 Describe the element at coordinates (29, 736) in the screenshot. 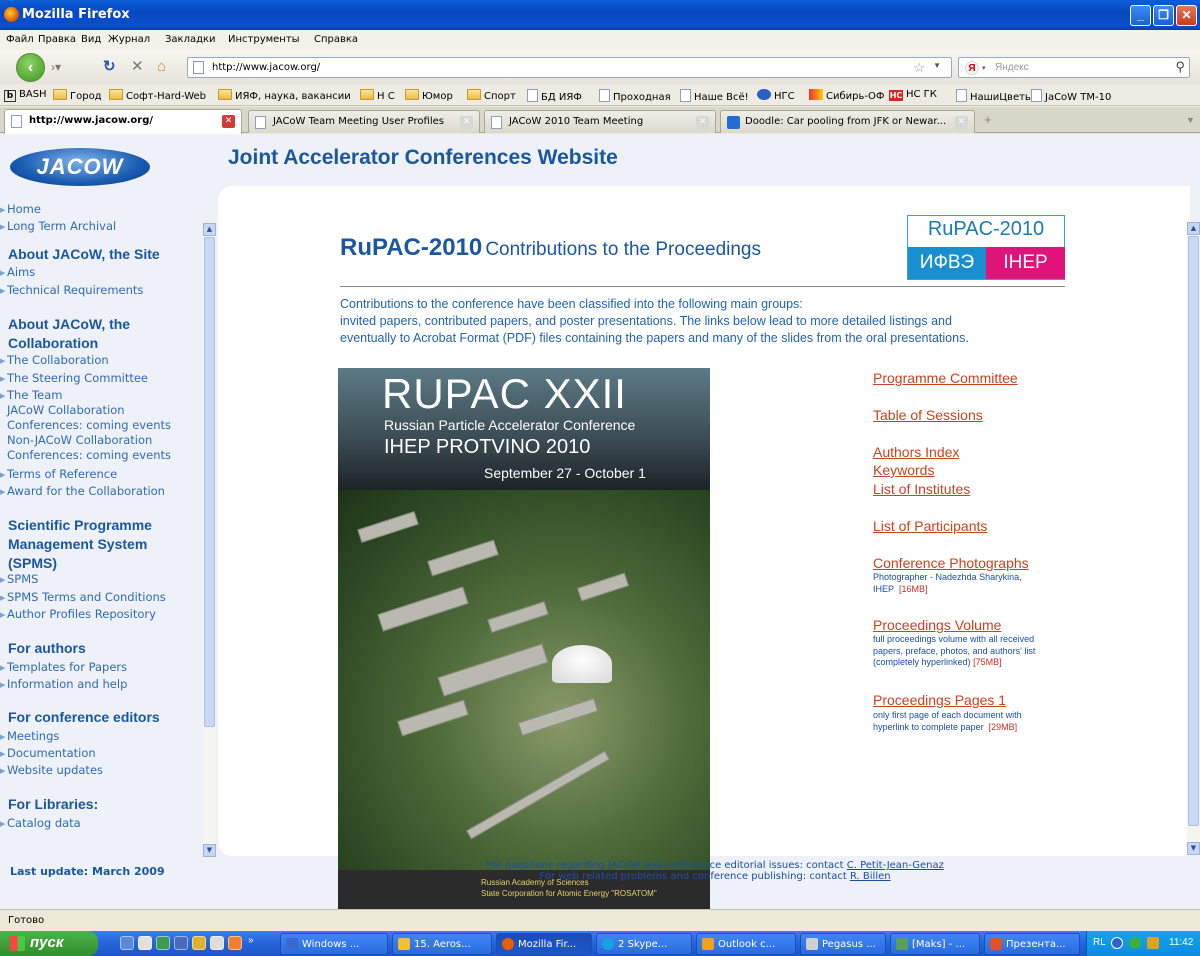

I see `sidebar-link-meetings: ▶ Meetings` at that location.